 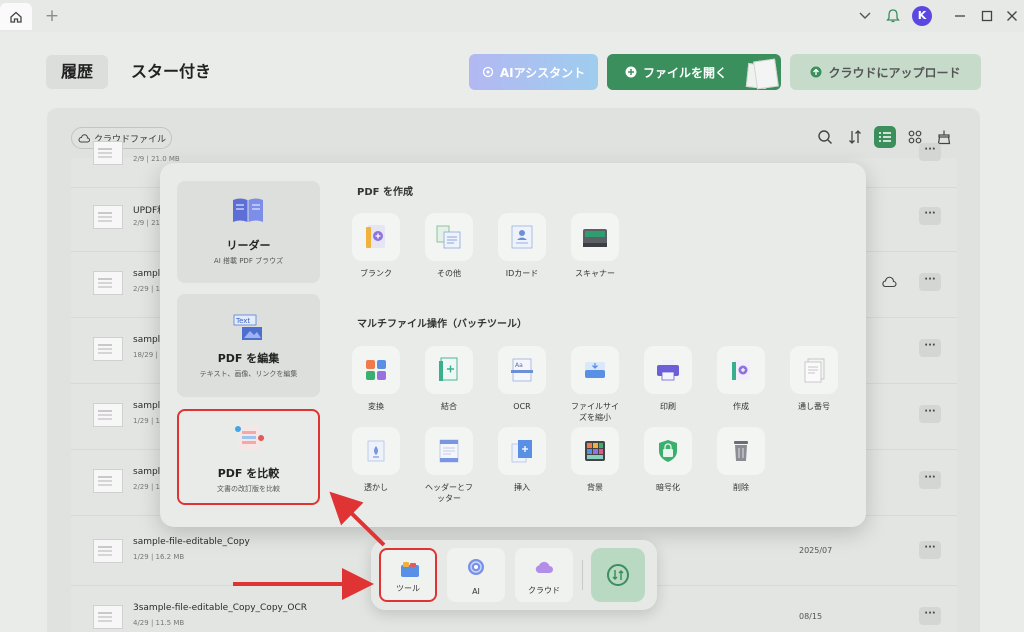 What do you see at coordinates (631, 72) in the screenshot?
I see `plus-circle-icon` at bounding box center [631, 72].